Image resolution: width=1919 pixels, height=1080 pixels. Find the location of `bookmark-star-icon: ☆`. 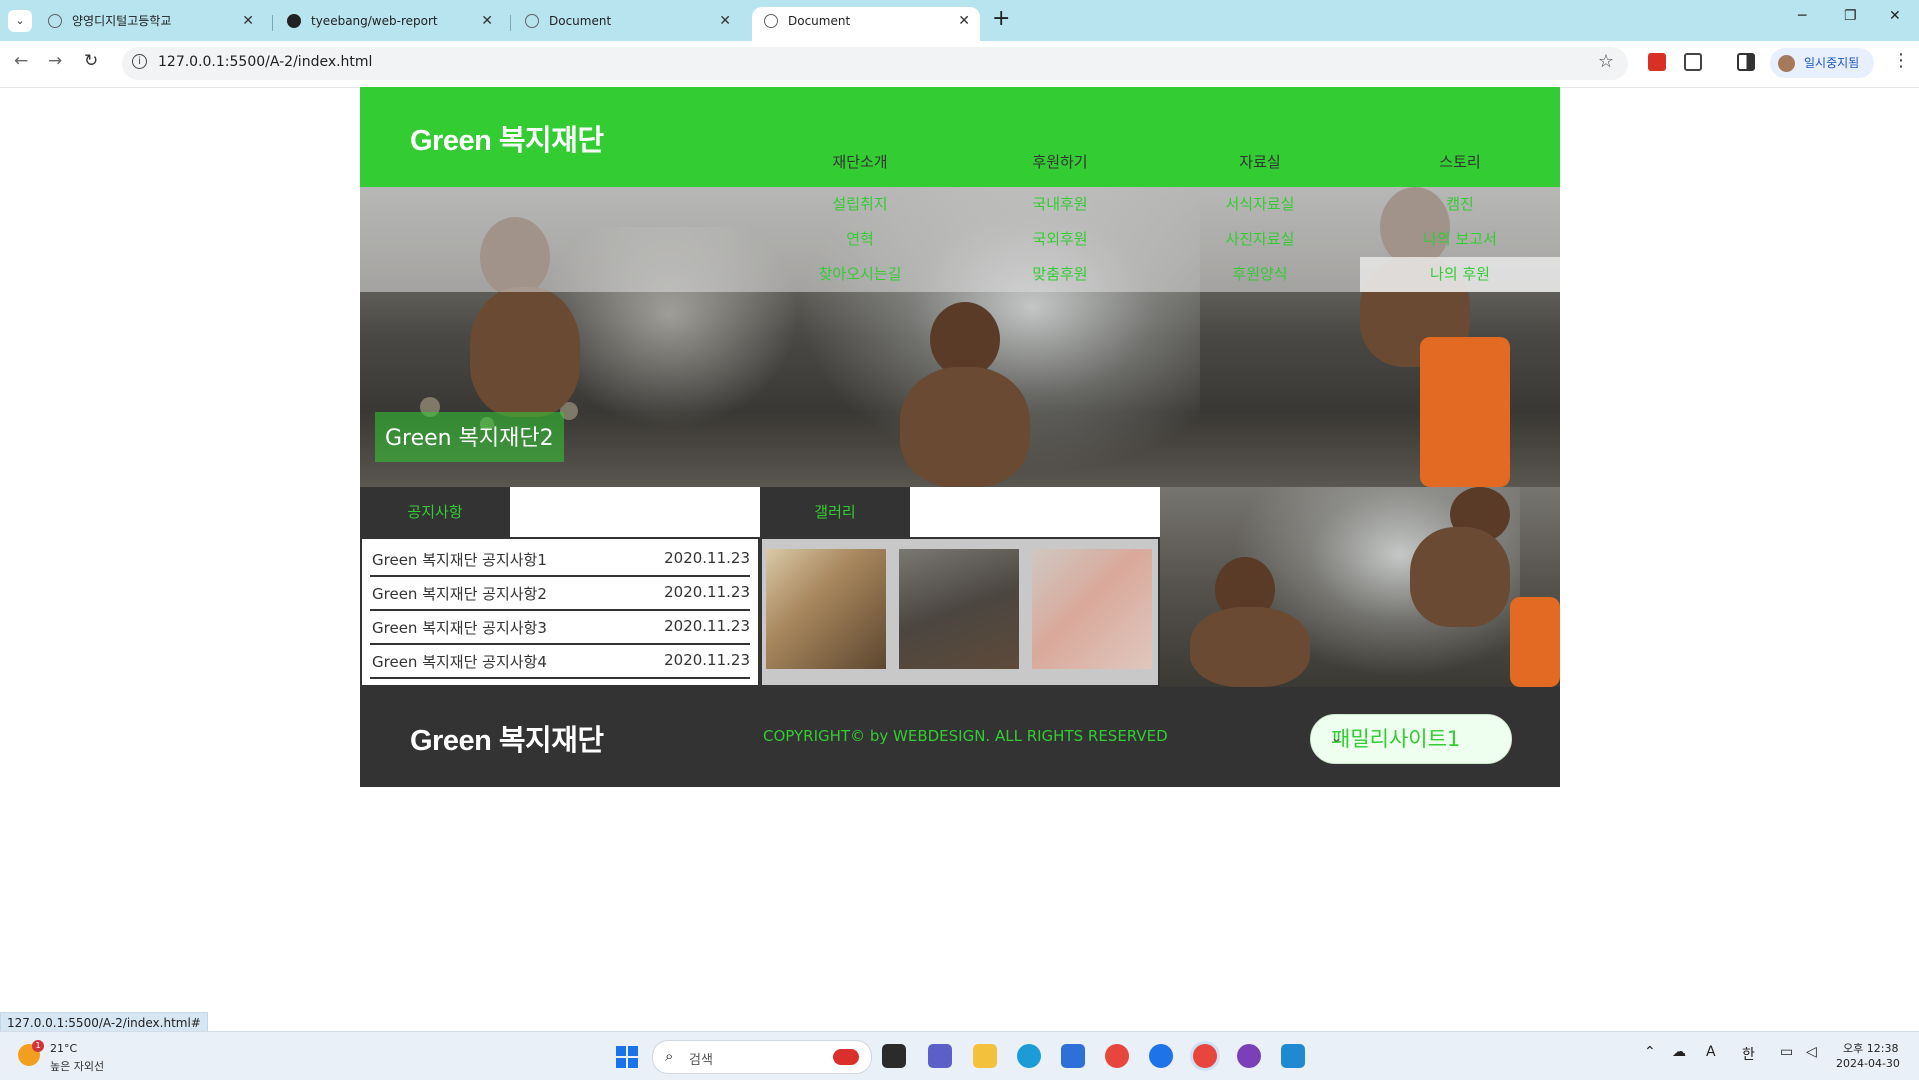

bookmark-star-icon: ☆ is located at coordinates (1606, 61).